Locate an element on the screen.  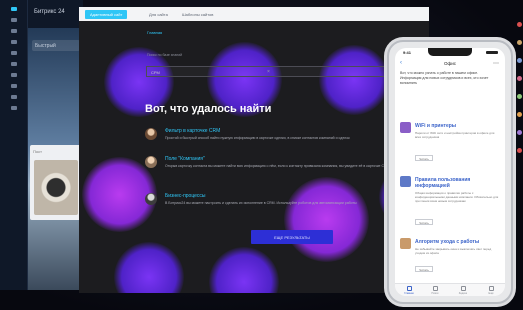
card-title: Правила пользования информацией is located at coordinates (457, 183).